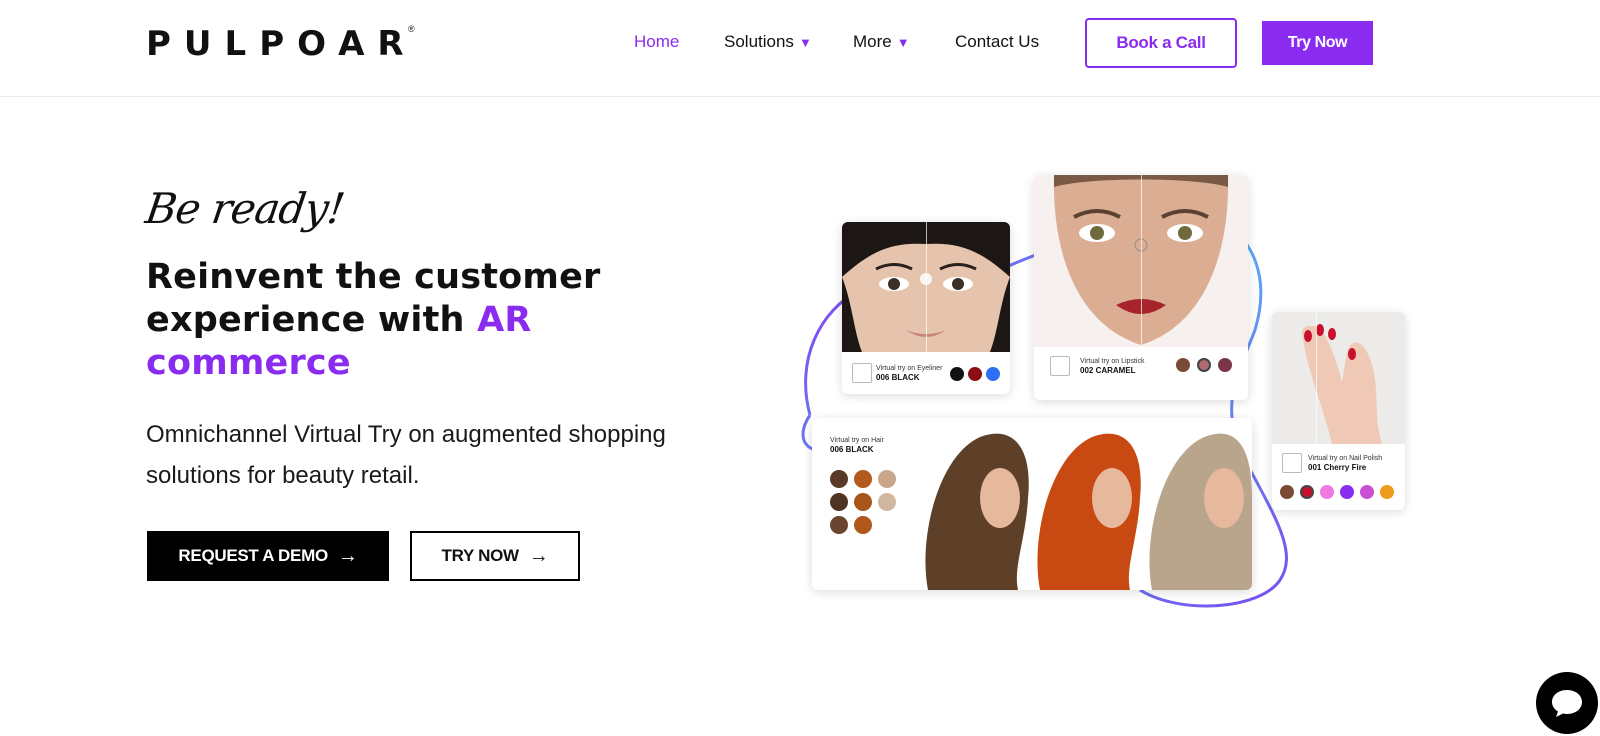  Describe the element at coordinates (857, 440) in the screenshot. I see `hair-caption-text: Virtual try on Hair` at that location.